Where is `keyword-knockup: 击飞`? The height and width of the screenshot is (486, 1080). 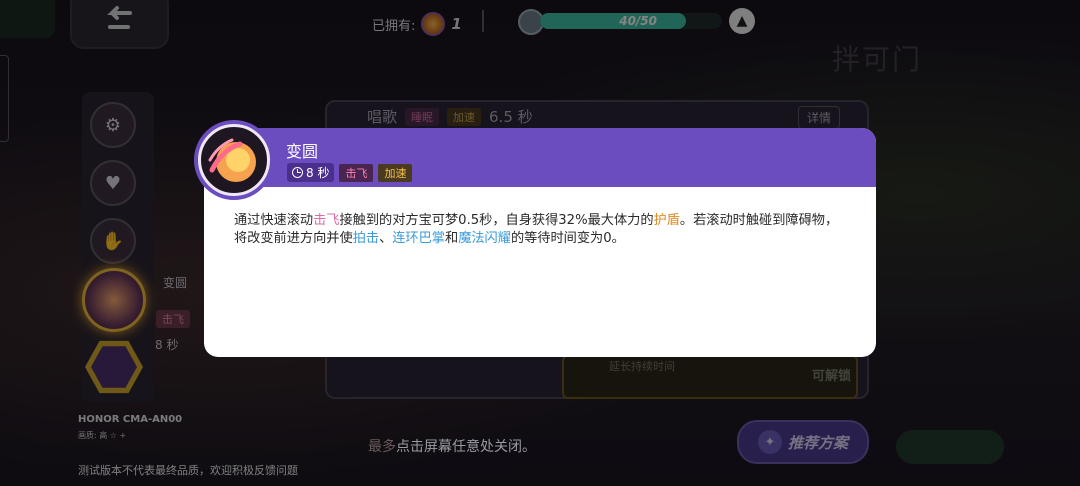
keyword-knockup: 击飞 is located at coordinates (326, 220).